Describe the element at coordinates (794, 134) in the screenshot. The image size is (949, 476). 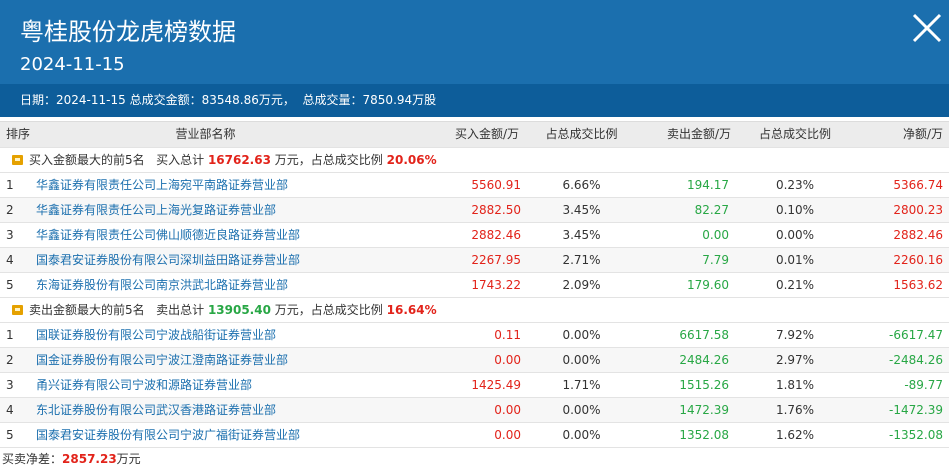
I see `col-sell-ratio: 占总成交比例` at that location.